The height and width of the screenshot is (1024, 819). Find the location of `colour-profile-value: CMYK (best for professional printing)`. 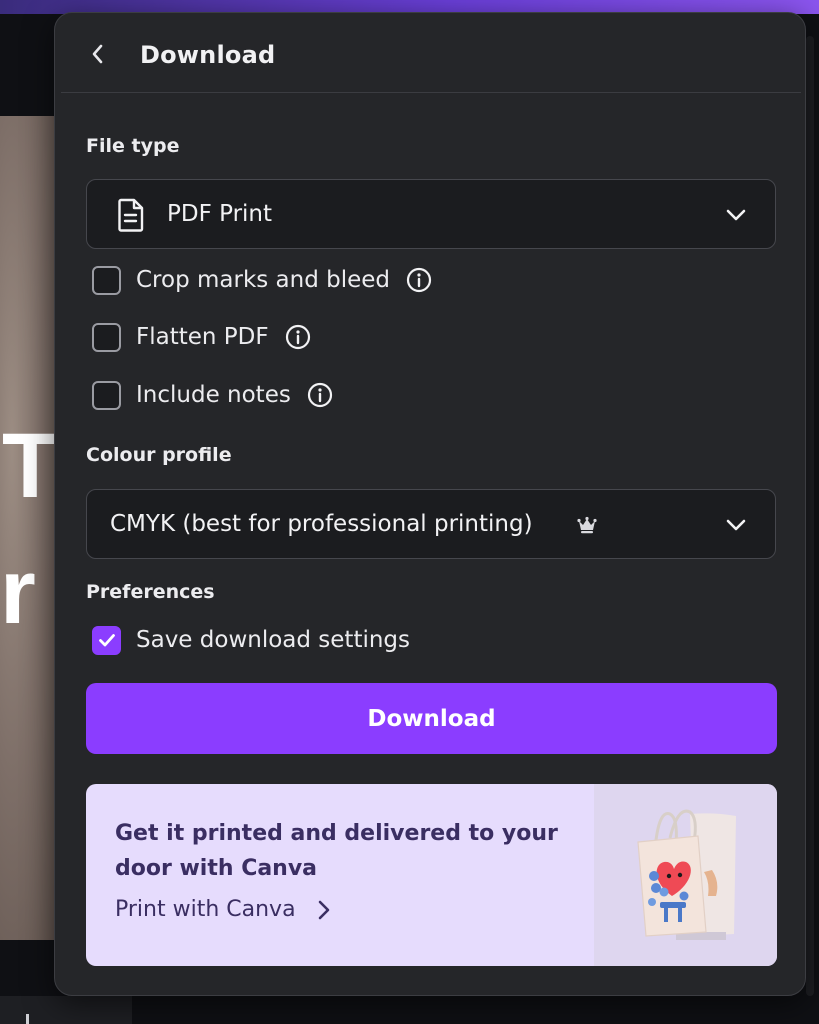

colour-profile-value: CMYK (best for professional printing) is located at coordinates (321, 524).